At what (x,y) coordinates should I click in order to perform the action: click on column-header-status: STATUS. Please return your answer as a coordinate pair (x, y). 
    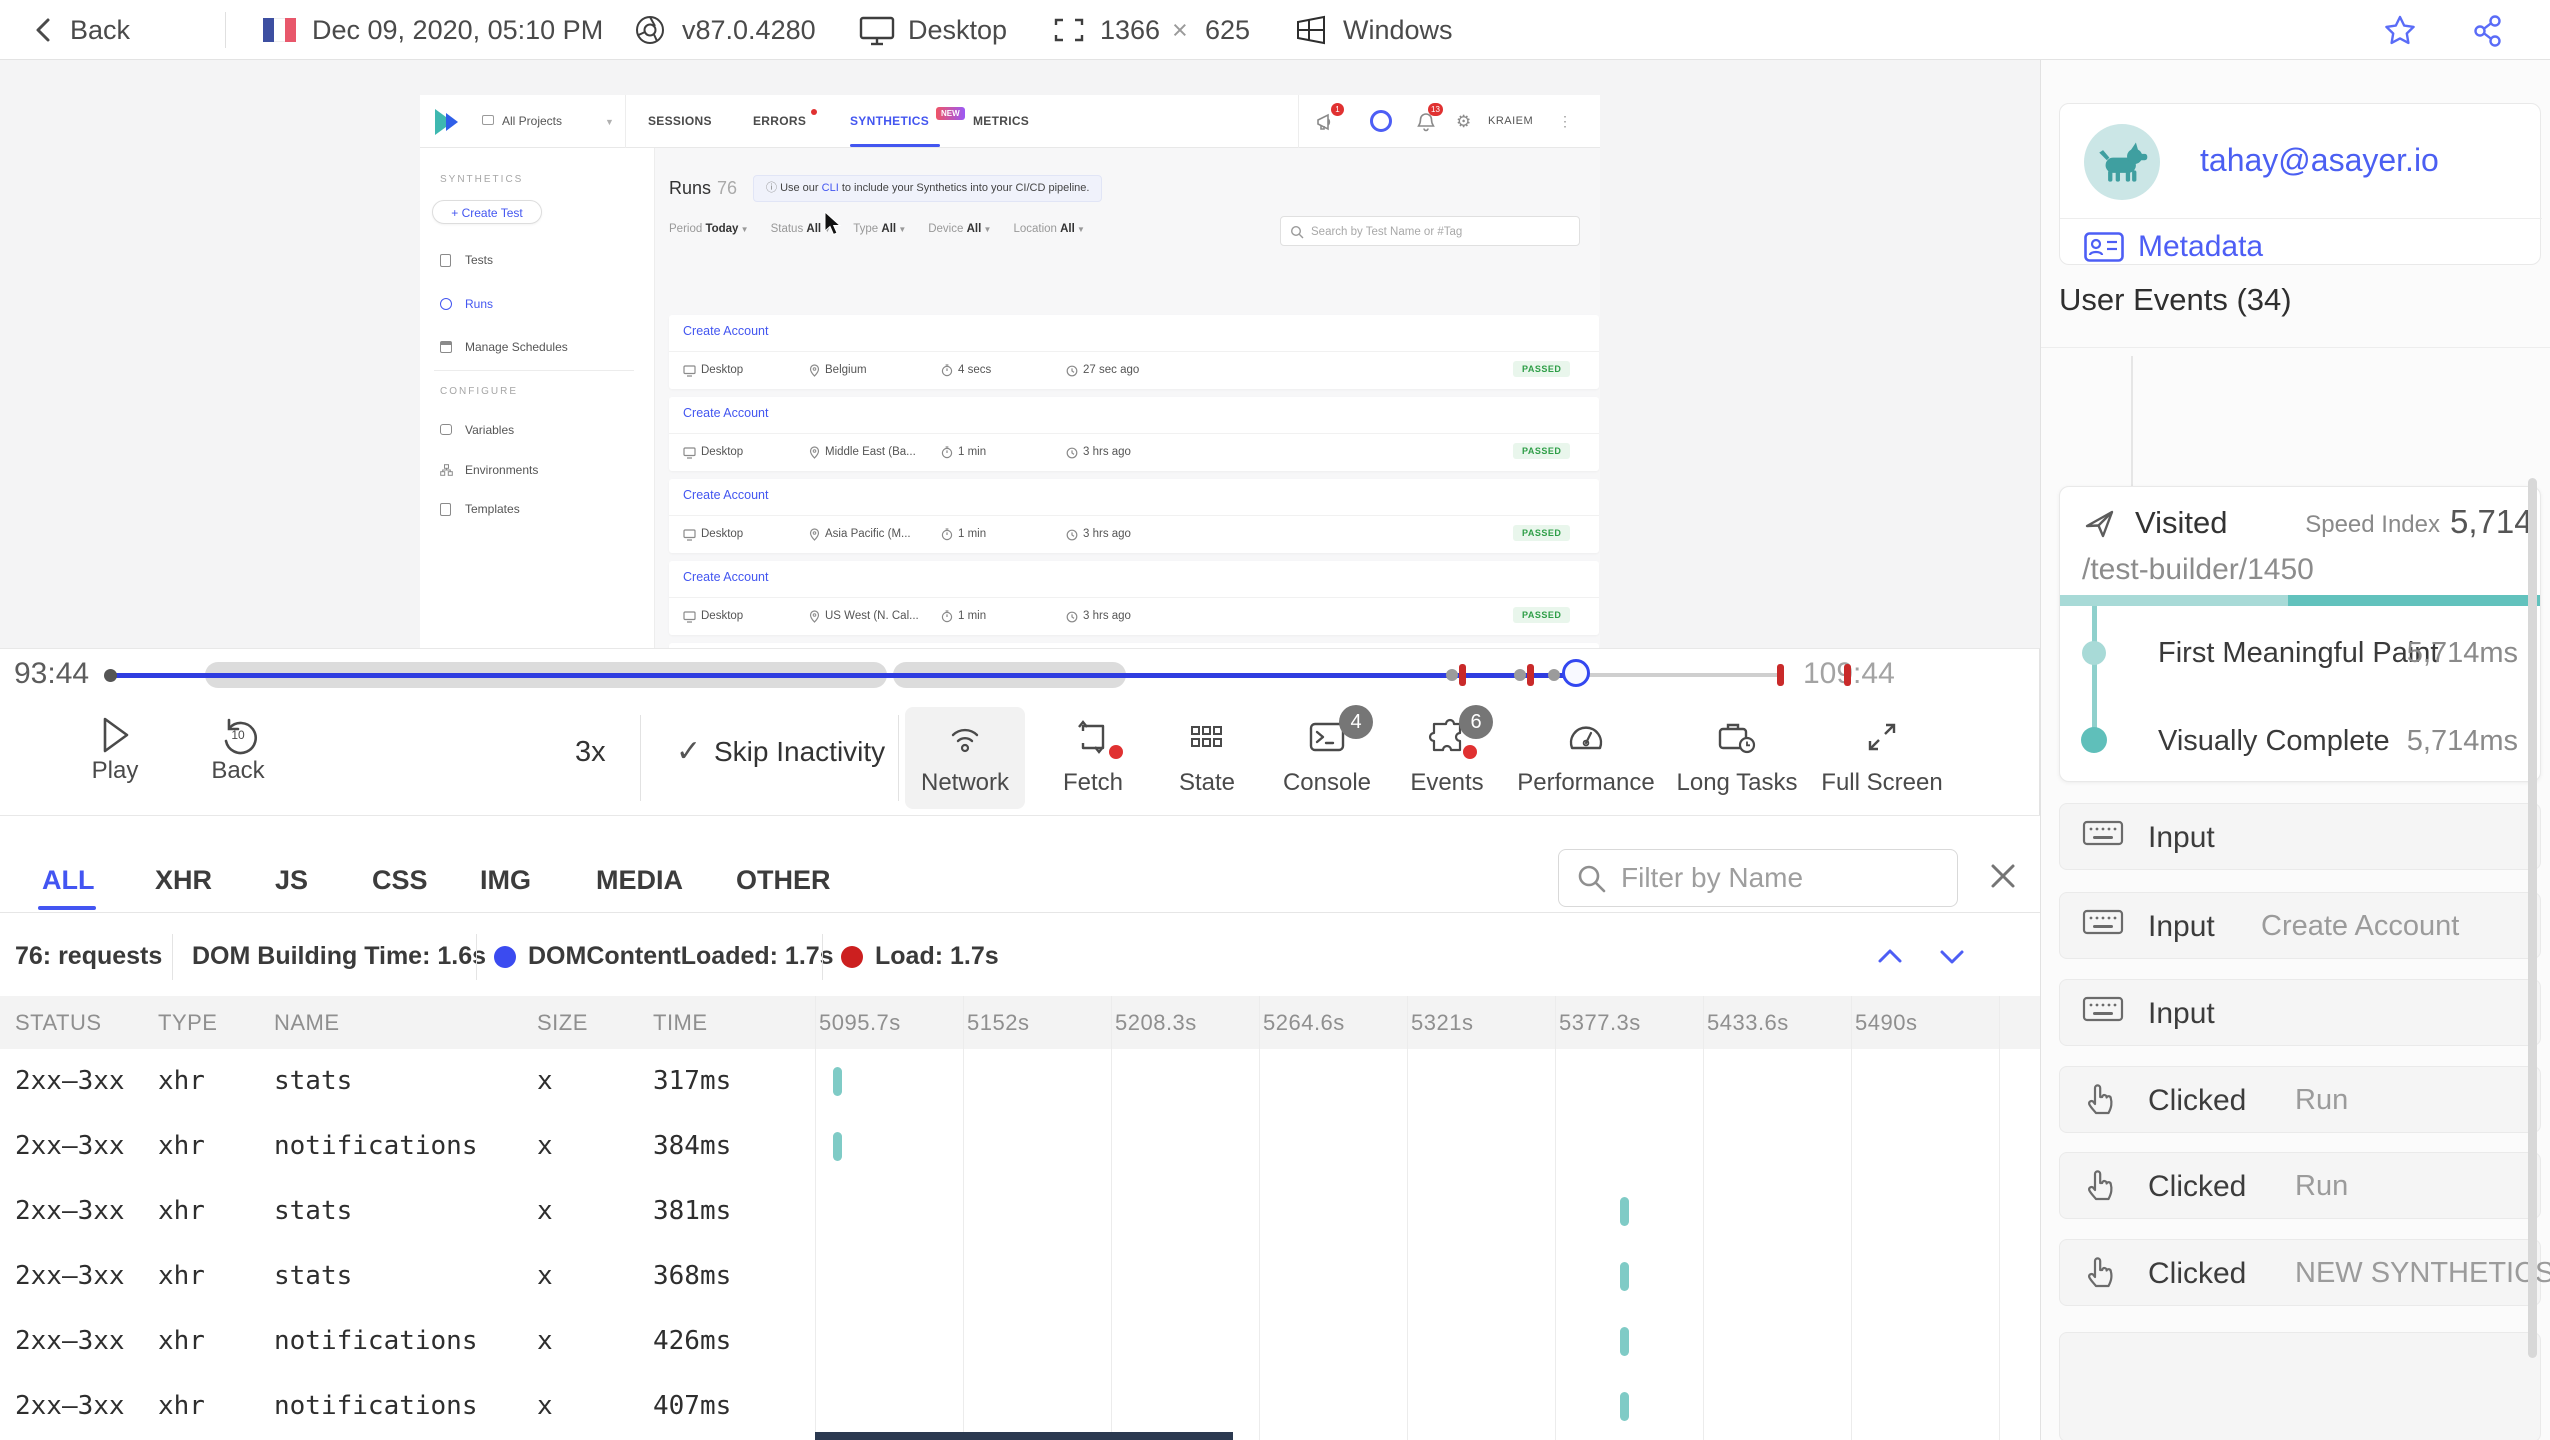
    Looking at the image, I should click on (58, 1022).